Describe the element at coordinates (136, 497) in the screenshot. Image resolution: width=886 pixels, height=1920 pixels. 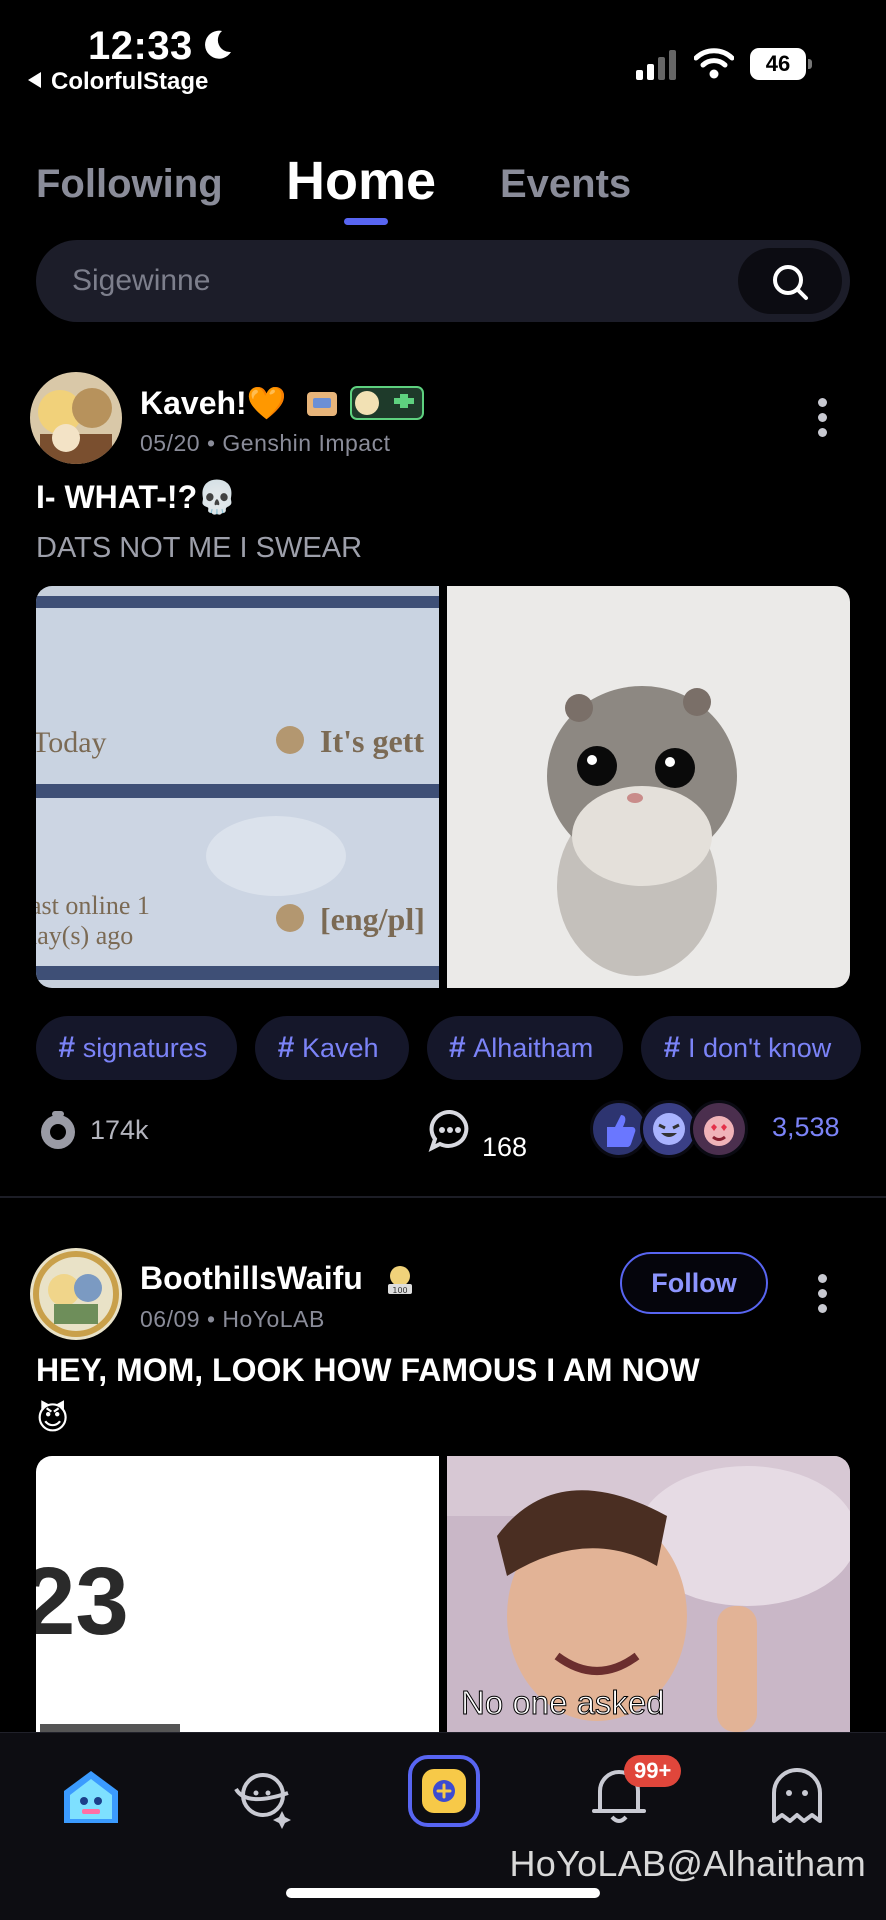
I see `post-title: I- WHAT-!?💀` at that location.